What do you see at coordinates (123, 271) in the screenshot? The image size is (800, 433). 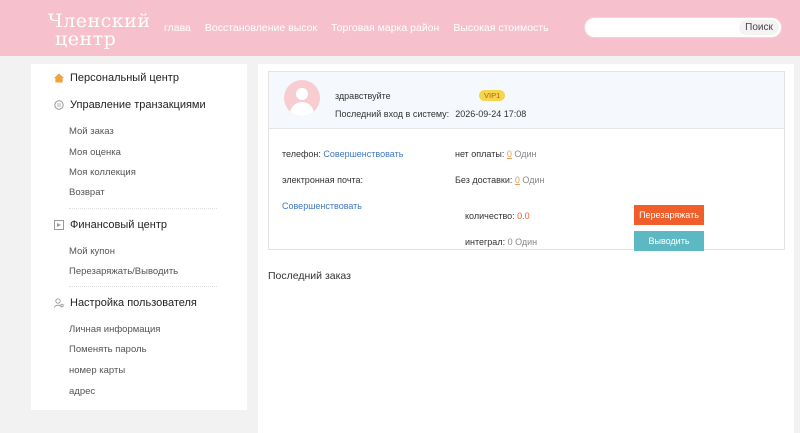 I see `sidebar-item-recharge-withdraw: Перезаряжать/Выводить` at bounding box center [123, 271].